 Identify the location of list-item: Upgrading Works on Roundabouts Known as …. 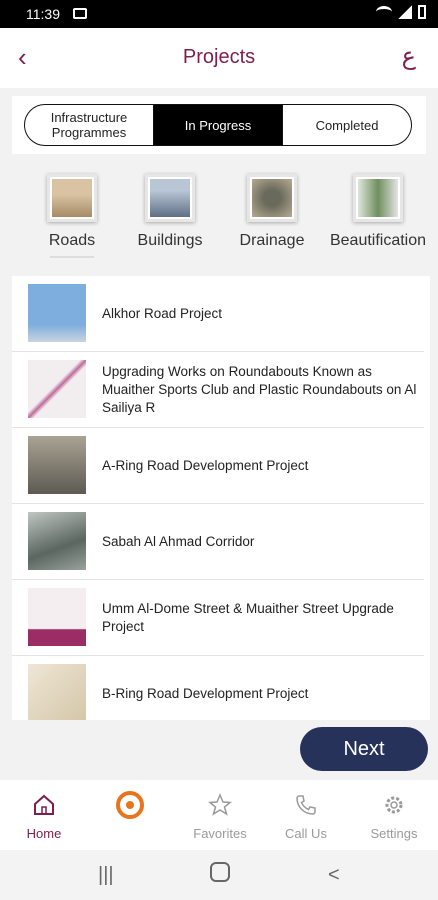
(218, 390).